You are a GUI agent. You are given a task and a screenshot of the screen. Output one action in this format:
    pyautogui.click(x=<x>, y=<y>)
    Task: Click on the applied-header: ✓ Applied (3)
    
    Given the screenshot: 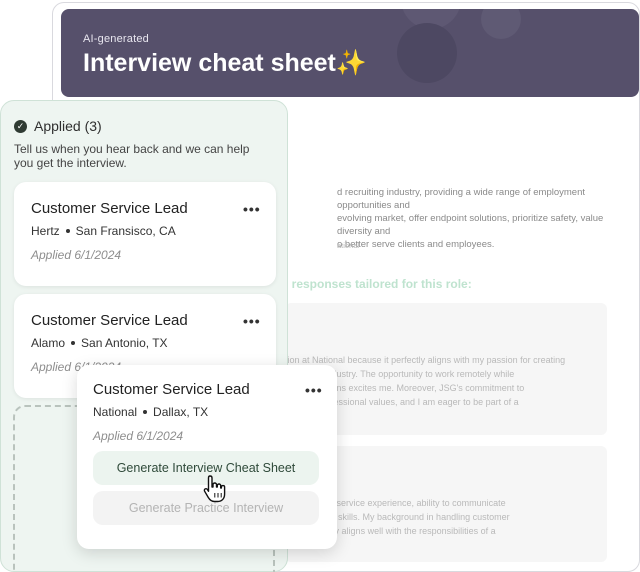 What is the action you would take?
    pyautogui.click(x=58, y=126)
    